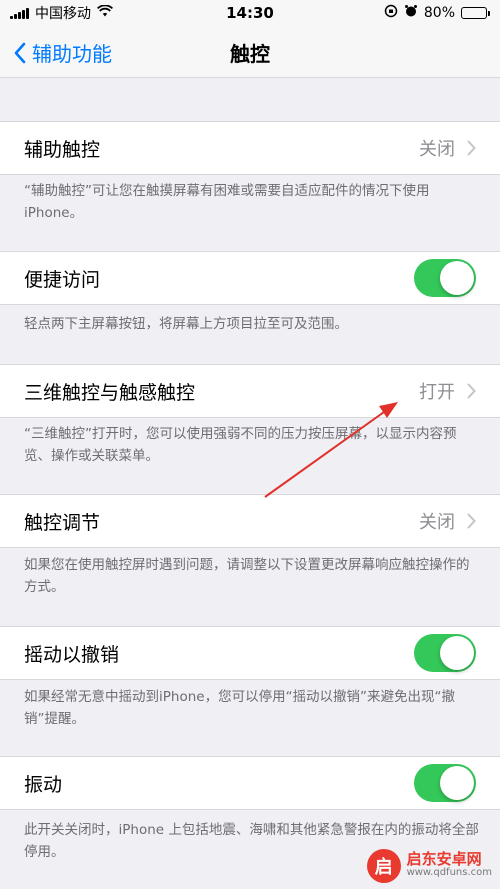 This screenshot has width=500, height=889. Describe the element at coordinates (475, 13) in the screenshot. I see `battery-icon` at that location.